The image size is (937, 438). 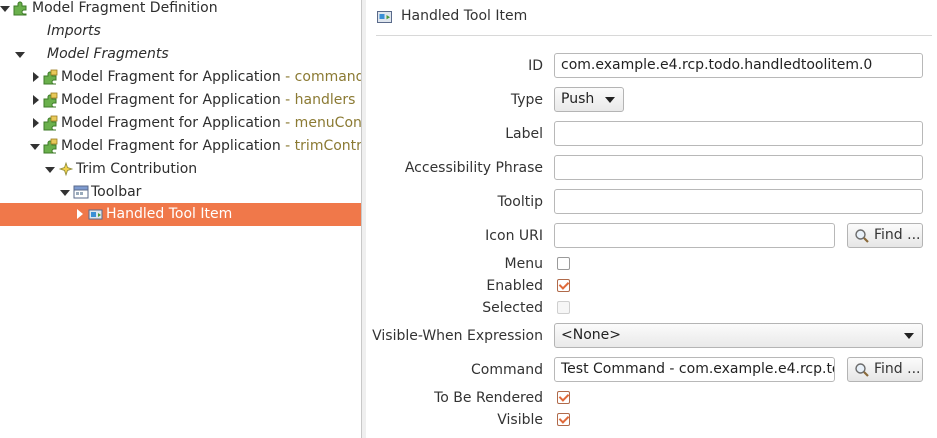 I want to click on puzzle-icon, so click(x=20, y=8).